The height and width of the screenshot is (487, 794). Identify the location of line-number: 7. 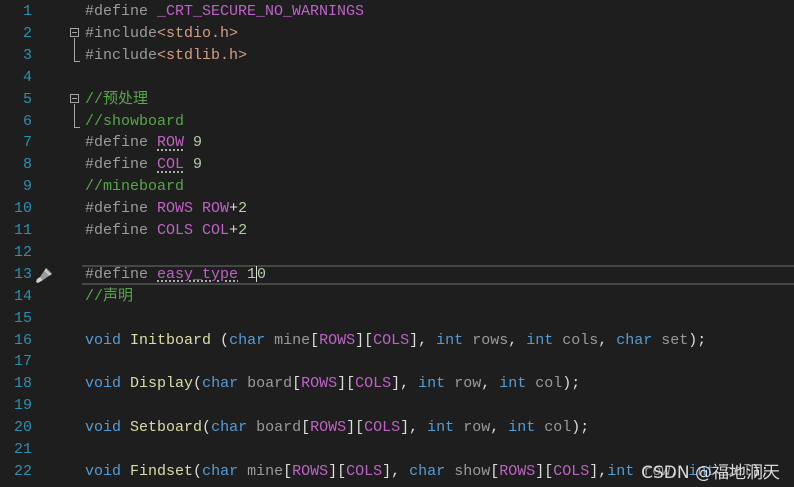
(27, 143).